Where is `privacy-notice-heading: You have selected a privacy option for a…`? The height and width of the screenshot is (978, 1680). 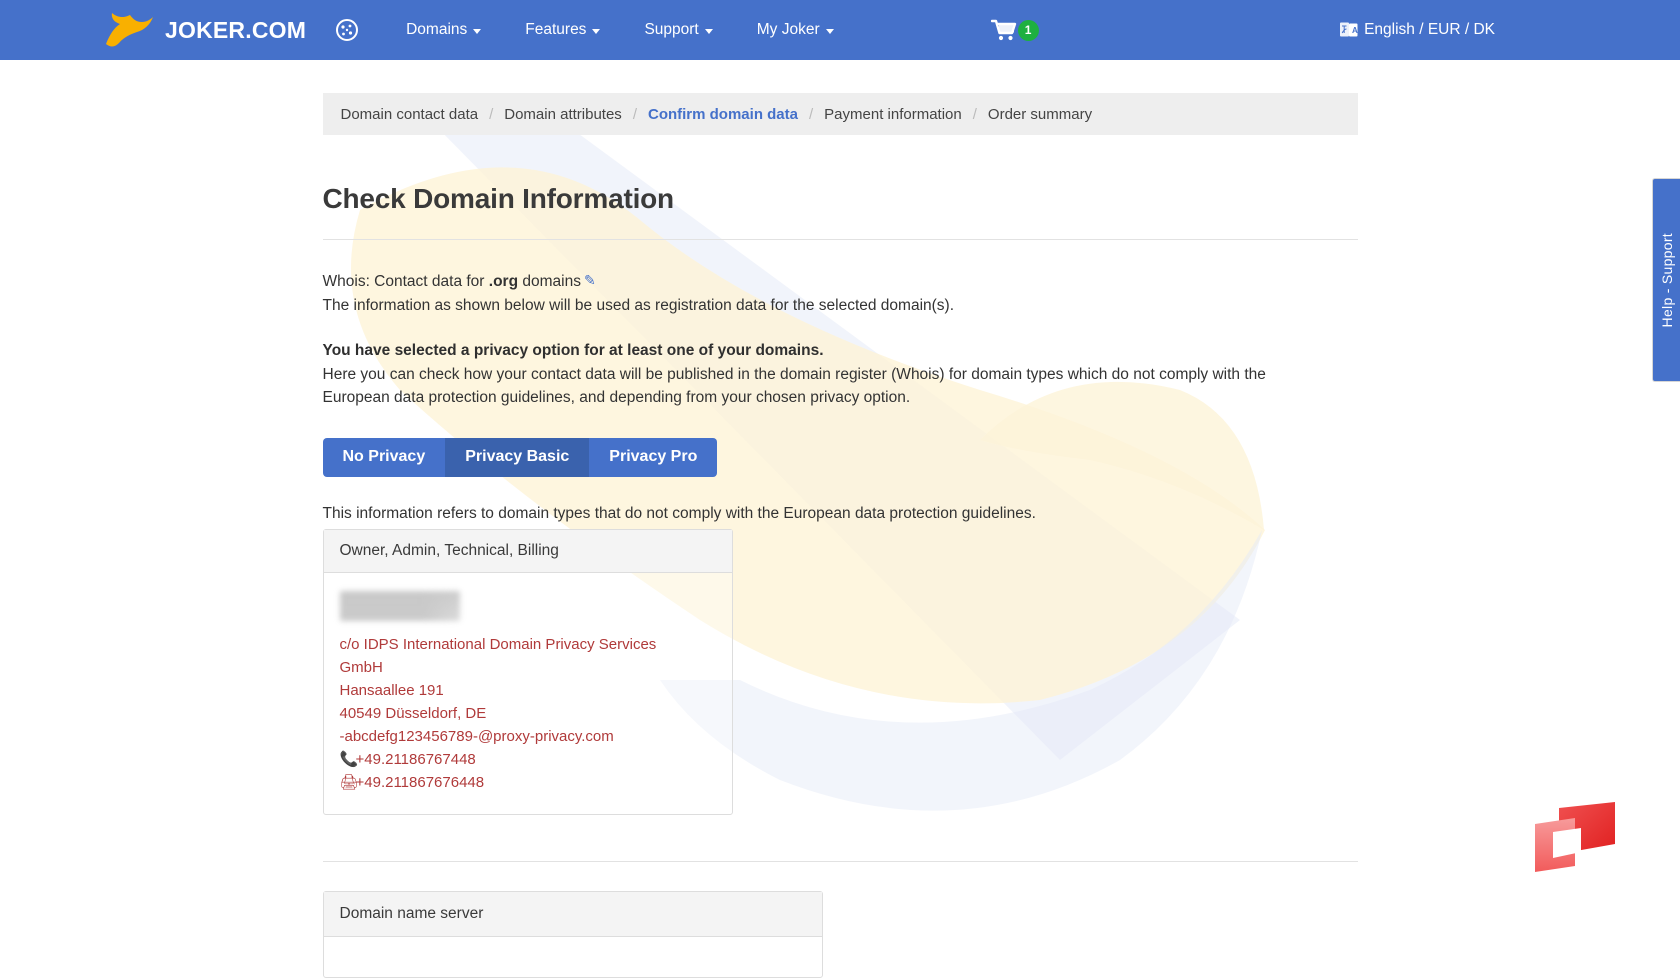
privacy-notice-heading: You have selected a privacy option for a… is located at coordinates (573, 350).